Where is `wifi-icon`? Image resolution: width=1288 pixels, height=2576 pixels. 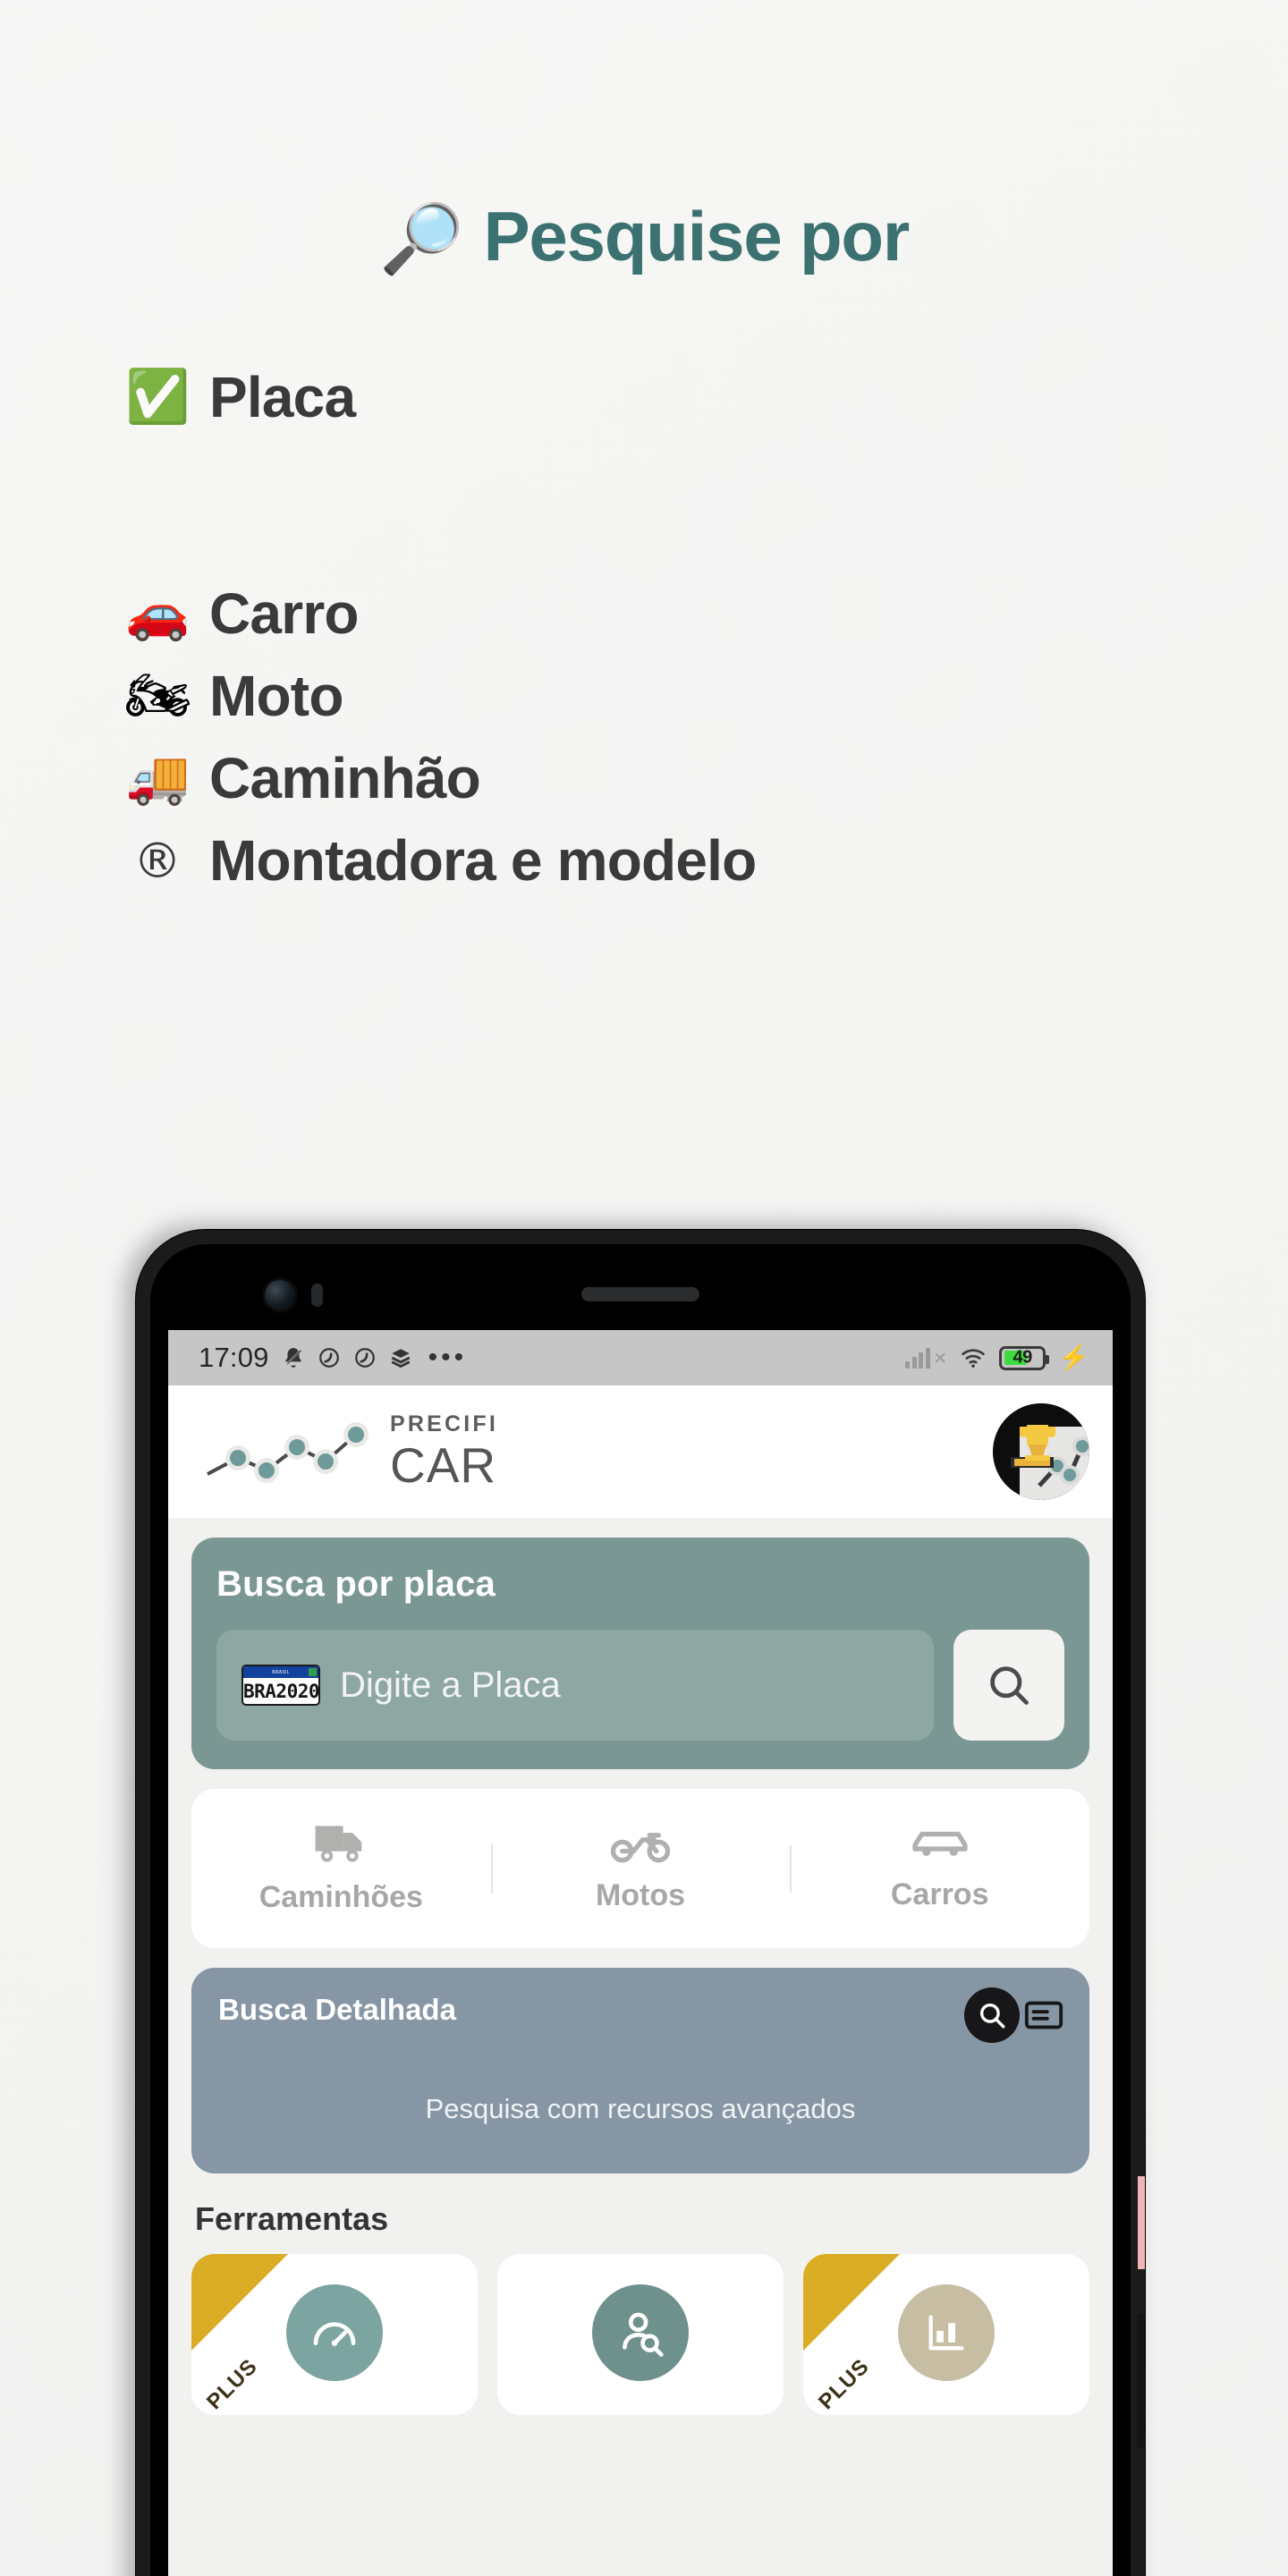
wifi-icon is located at coordinates (973, 1357).